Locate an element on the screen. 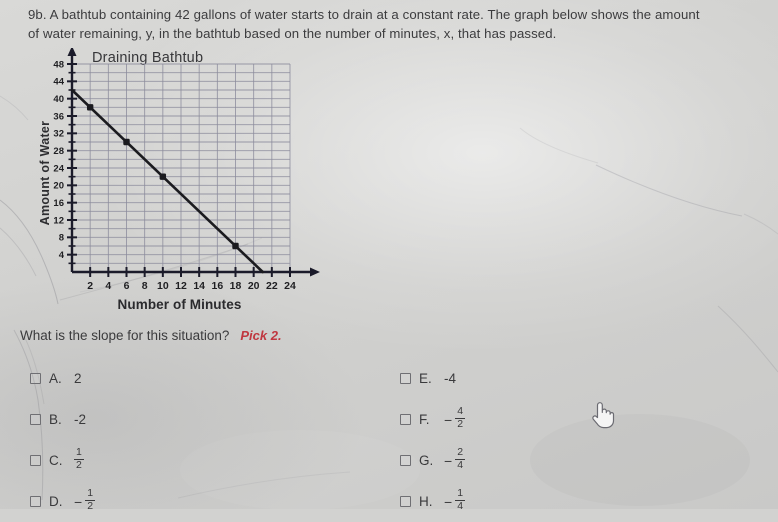 The width and height of the screenshot is (778, 522). y-tick-label: 12 is located at coordinates (58, 220).